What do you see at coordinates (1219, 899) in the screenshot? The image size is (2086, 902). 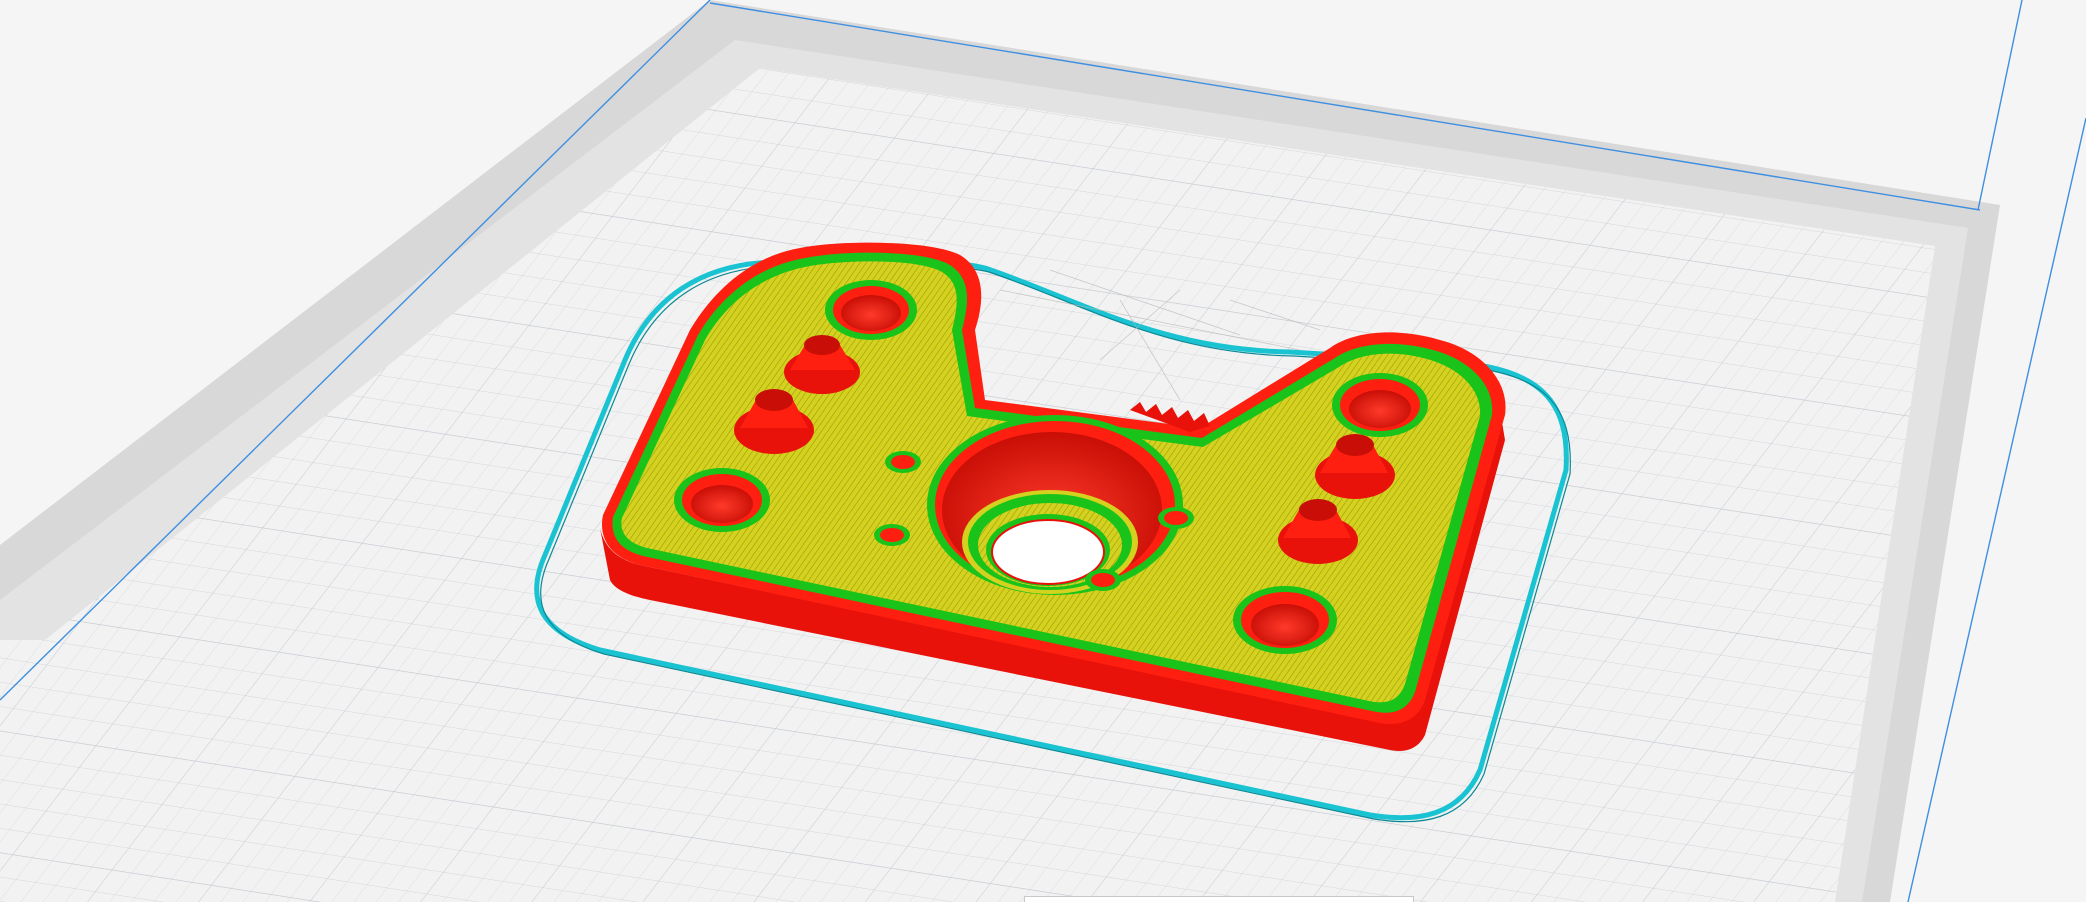 I see `bottom-panel-edge` at bounding box center [1219, 899].